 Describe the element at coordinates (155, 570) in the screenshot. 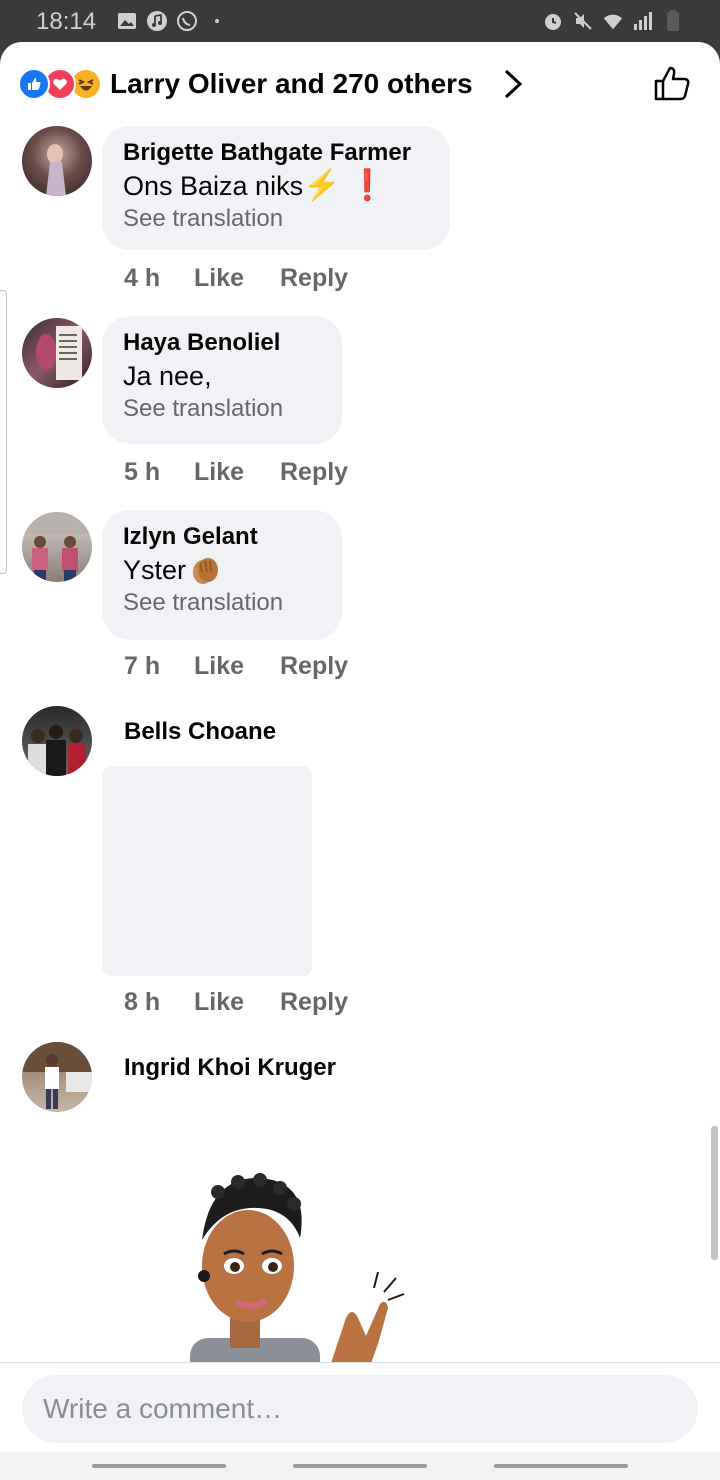

I see `comment-text-body: Yster` at that location.